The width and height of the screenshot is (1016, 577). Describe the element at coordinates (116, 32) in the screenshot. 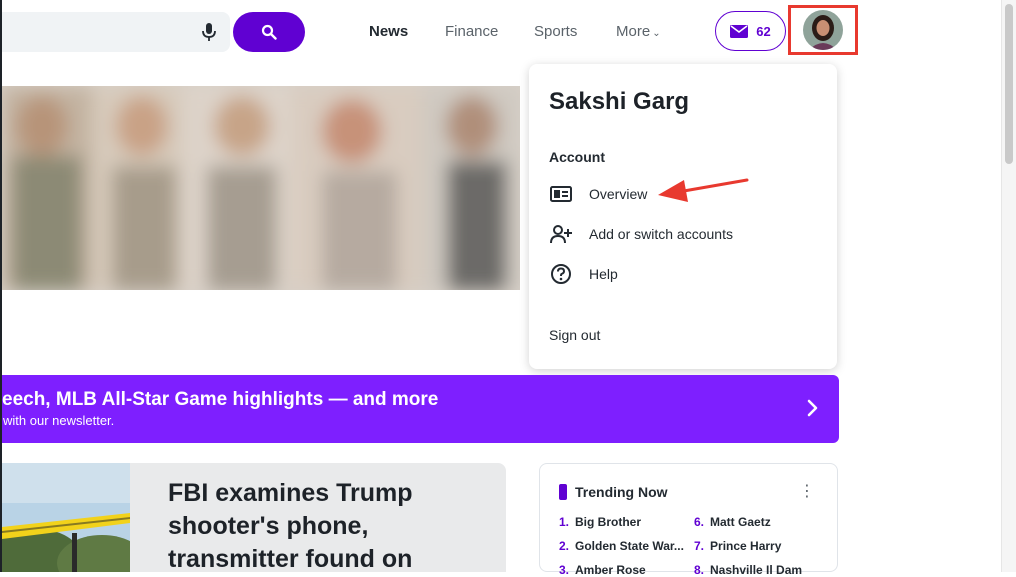

I see `search-input` at that location.